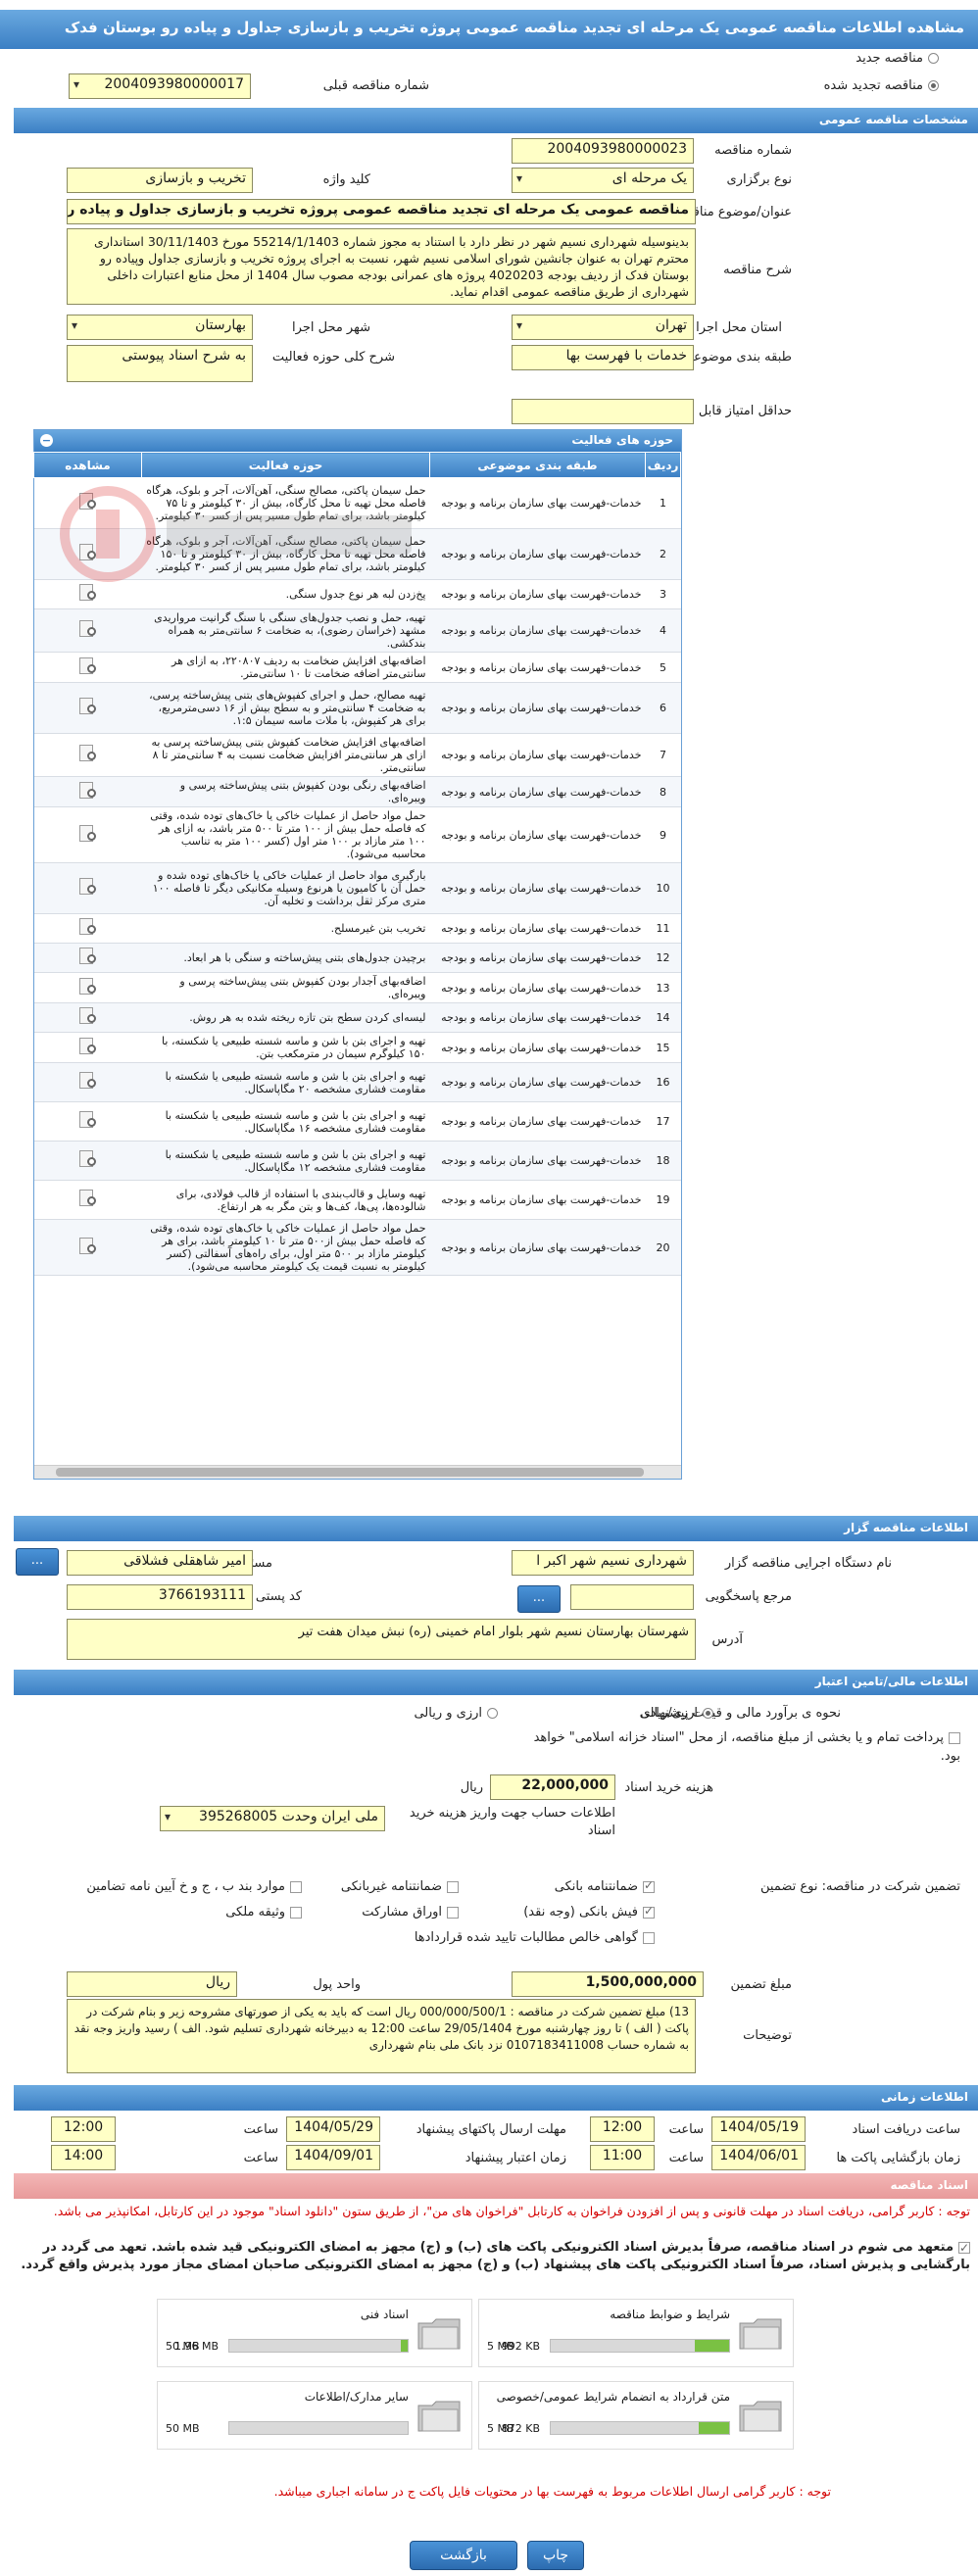 This screenshot has width=978, height=2576. I want to click on guarantee-option-checkbox: فیش بانکی (وجه نقد), so click(589, 1912).